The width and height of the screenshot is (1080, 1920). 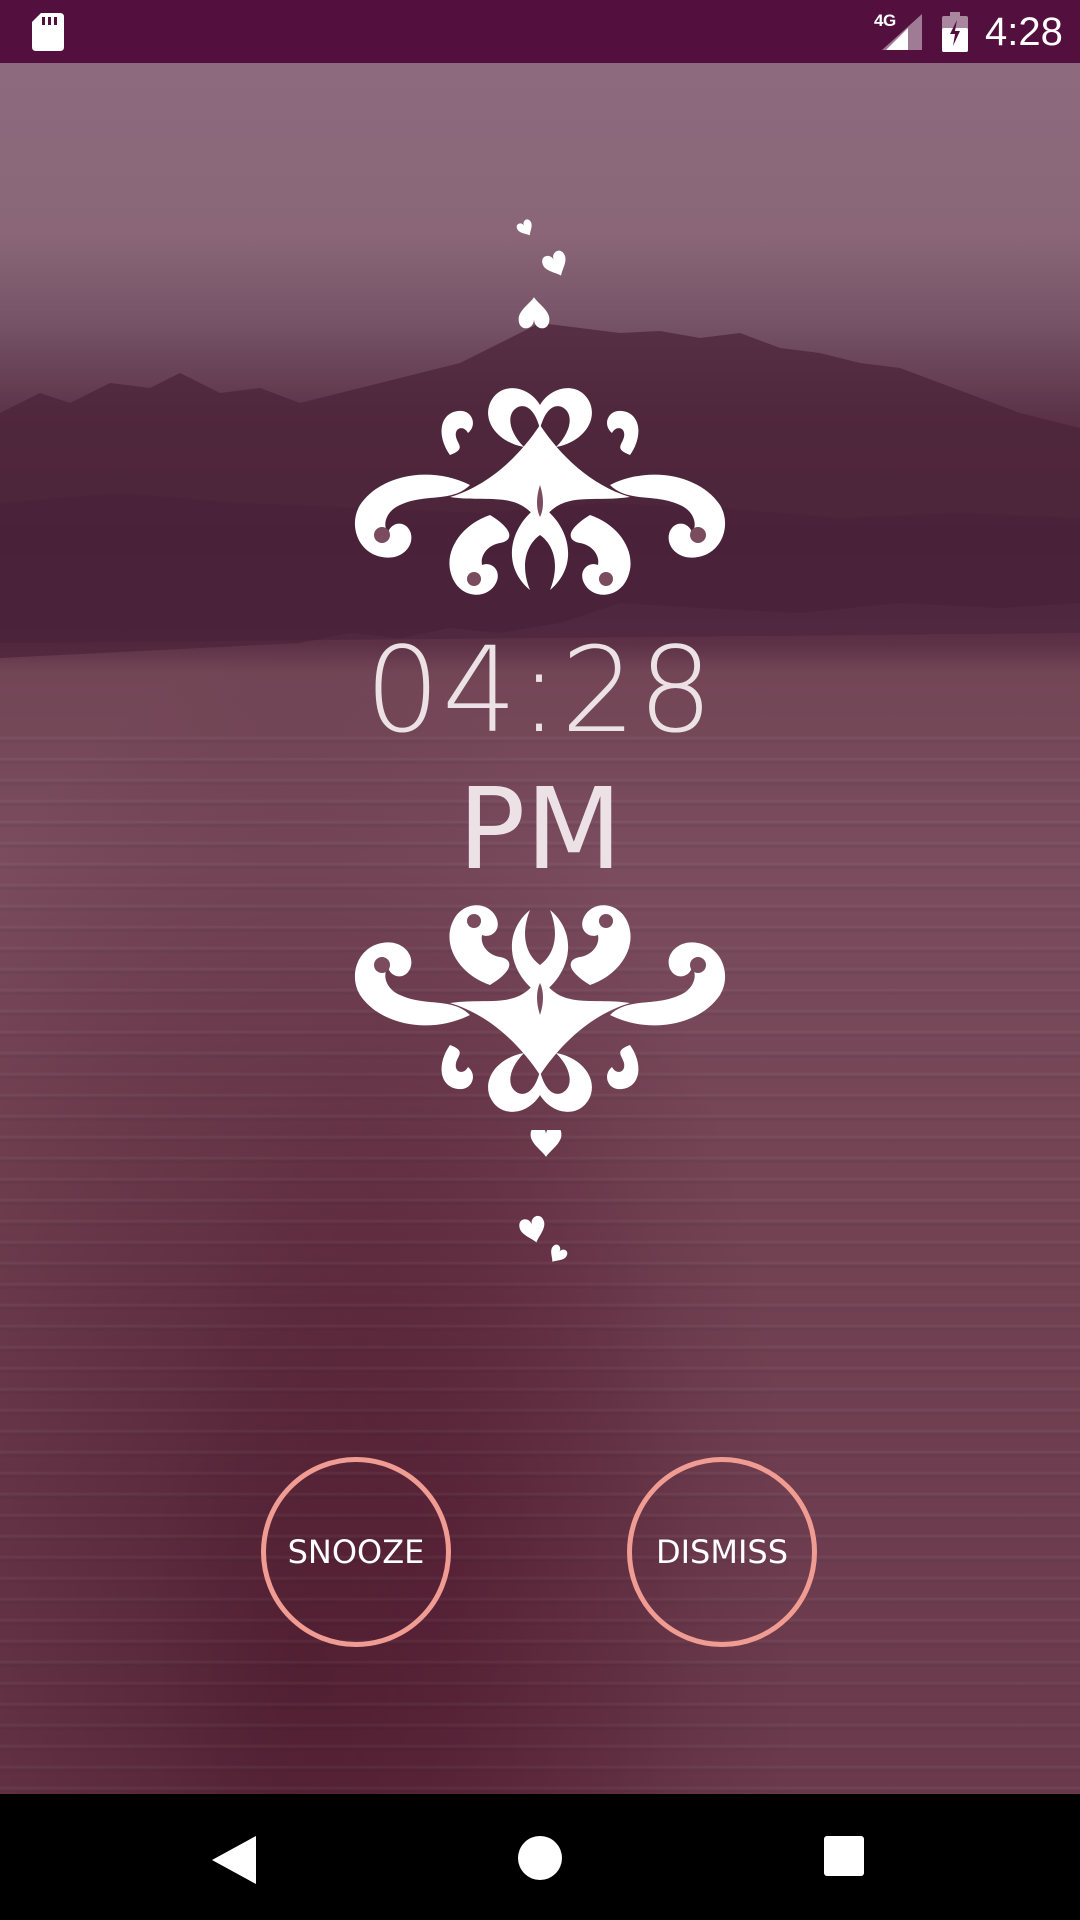 I want to click on sd-card-icon, so click(x=48, y=32).